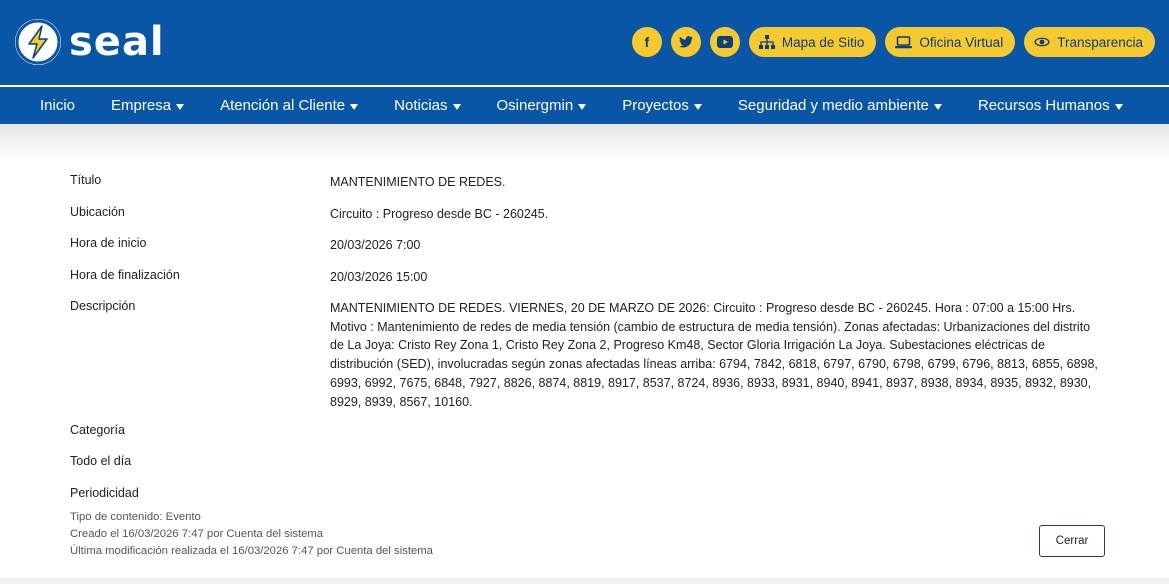 The width and height of the screenshot is (1169, 584). What do you see at coordinates (86, 180) in the screenshot?
I see `field-label: Título` at bounding box center [86, 180].